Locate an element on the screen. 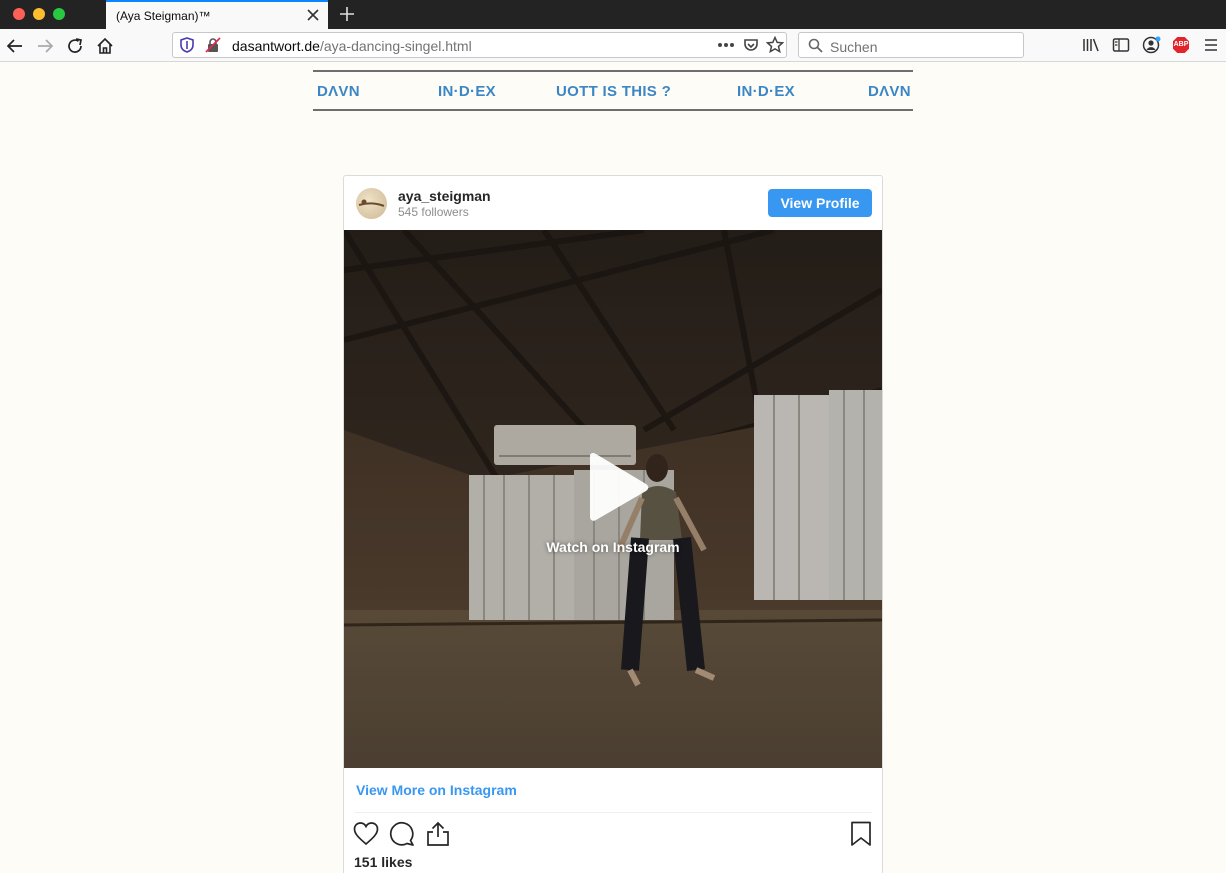  nav-link-uott-is-this: UOTT IS THIS ? is located at coordinates (613, 91).